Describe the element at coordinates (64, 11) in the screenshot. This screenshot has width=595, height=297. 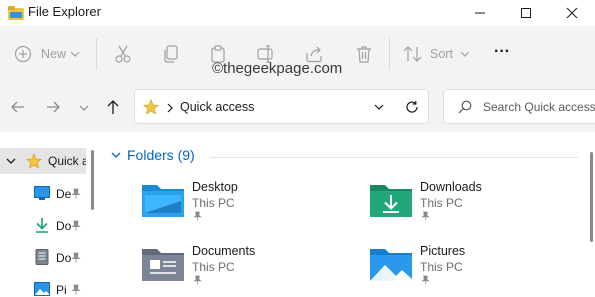
I see `window-title: File Explorer` at that location.